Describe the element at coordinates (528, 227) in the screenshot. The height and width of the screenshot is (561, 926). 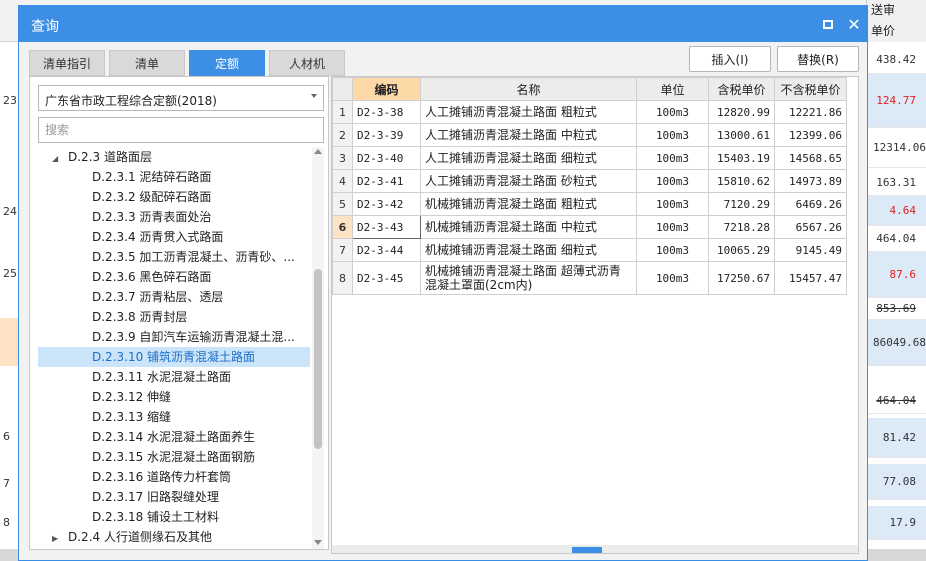
I see `row-name: 机械摊铺沥青混凝土路面 中粒式` at that location.